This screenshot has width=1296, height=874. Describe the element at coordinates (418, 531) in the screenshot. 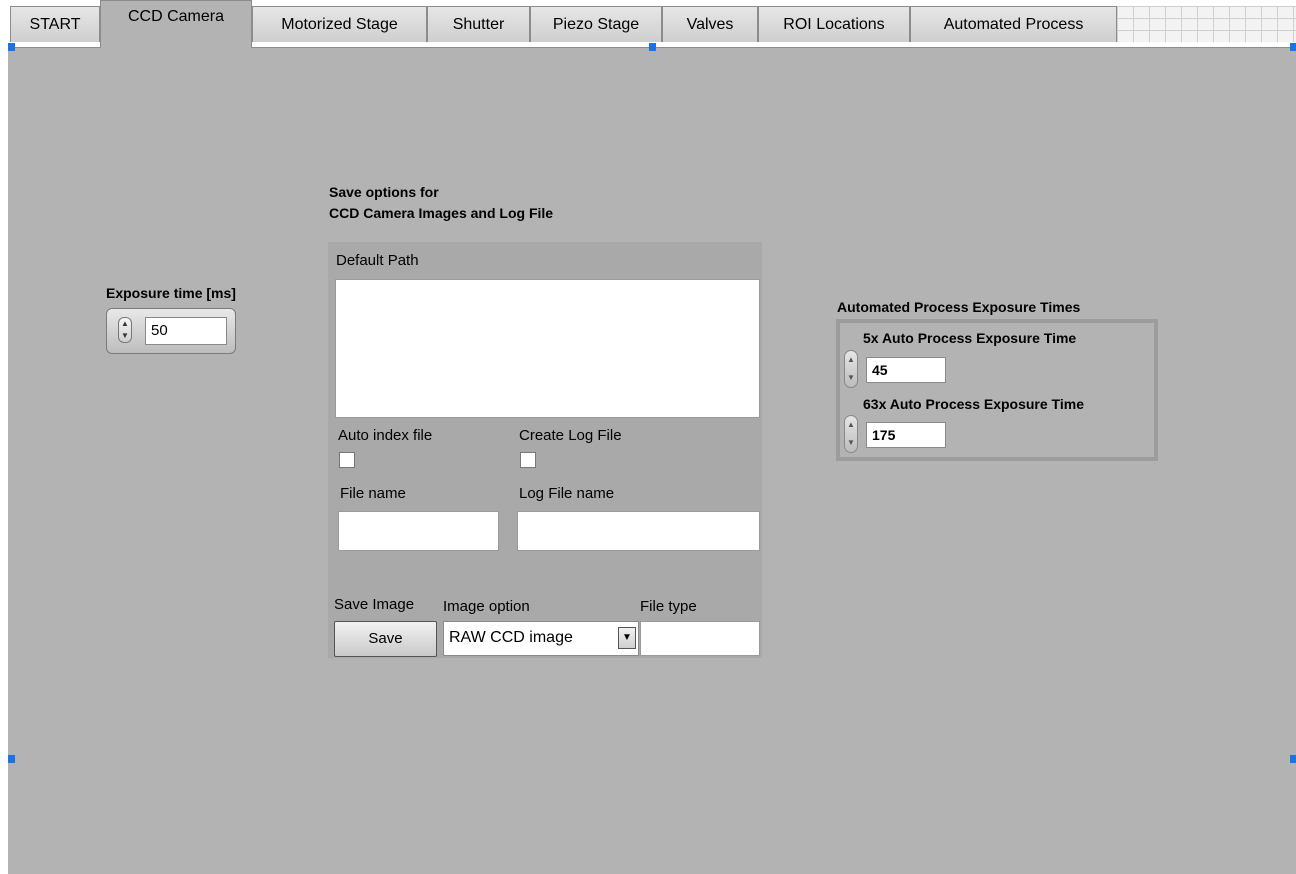

I see `file-name-input` at that location.